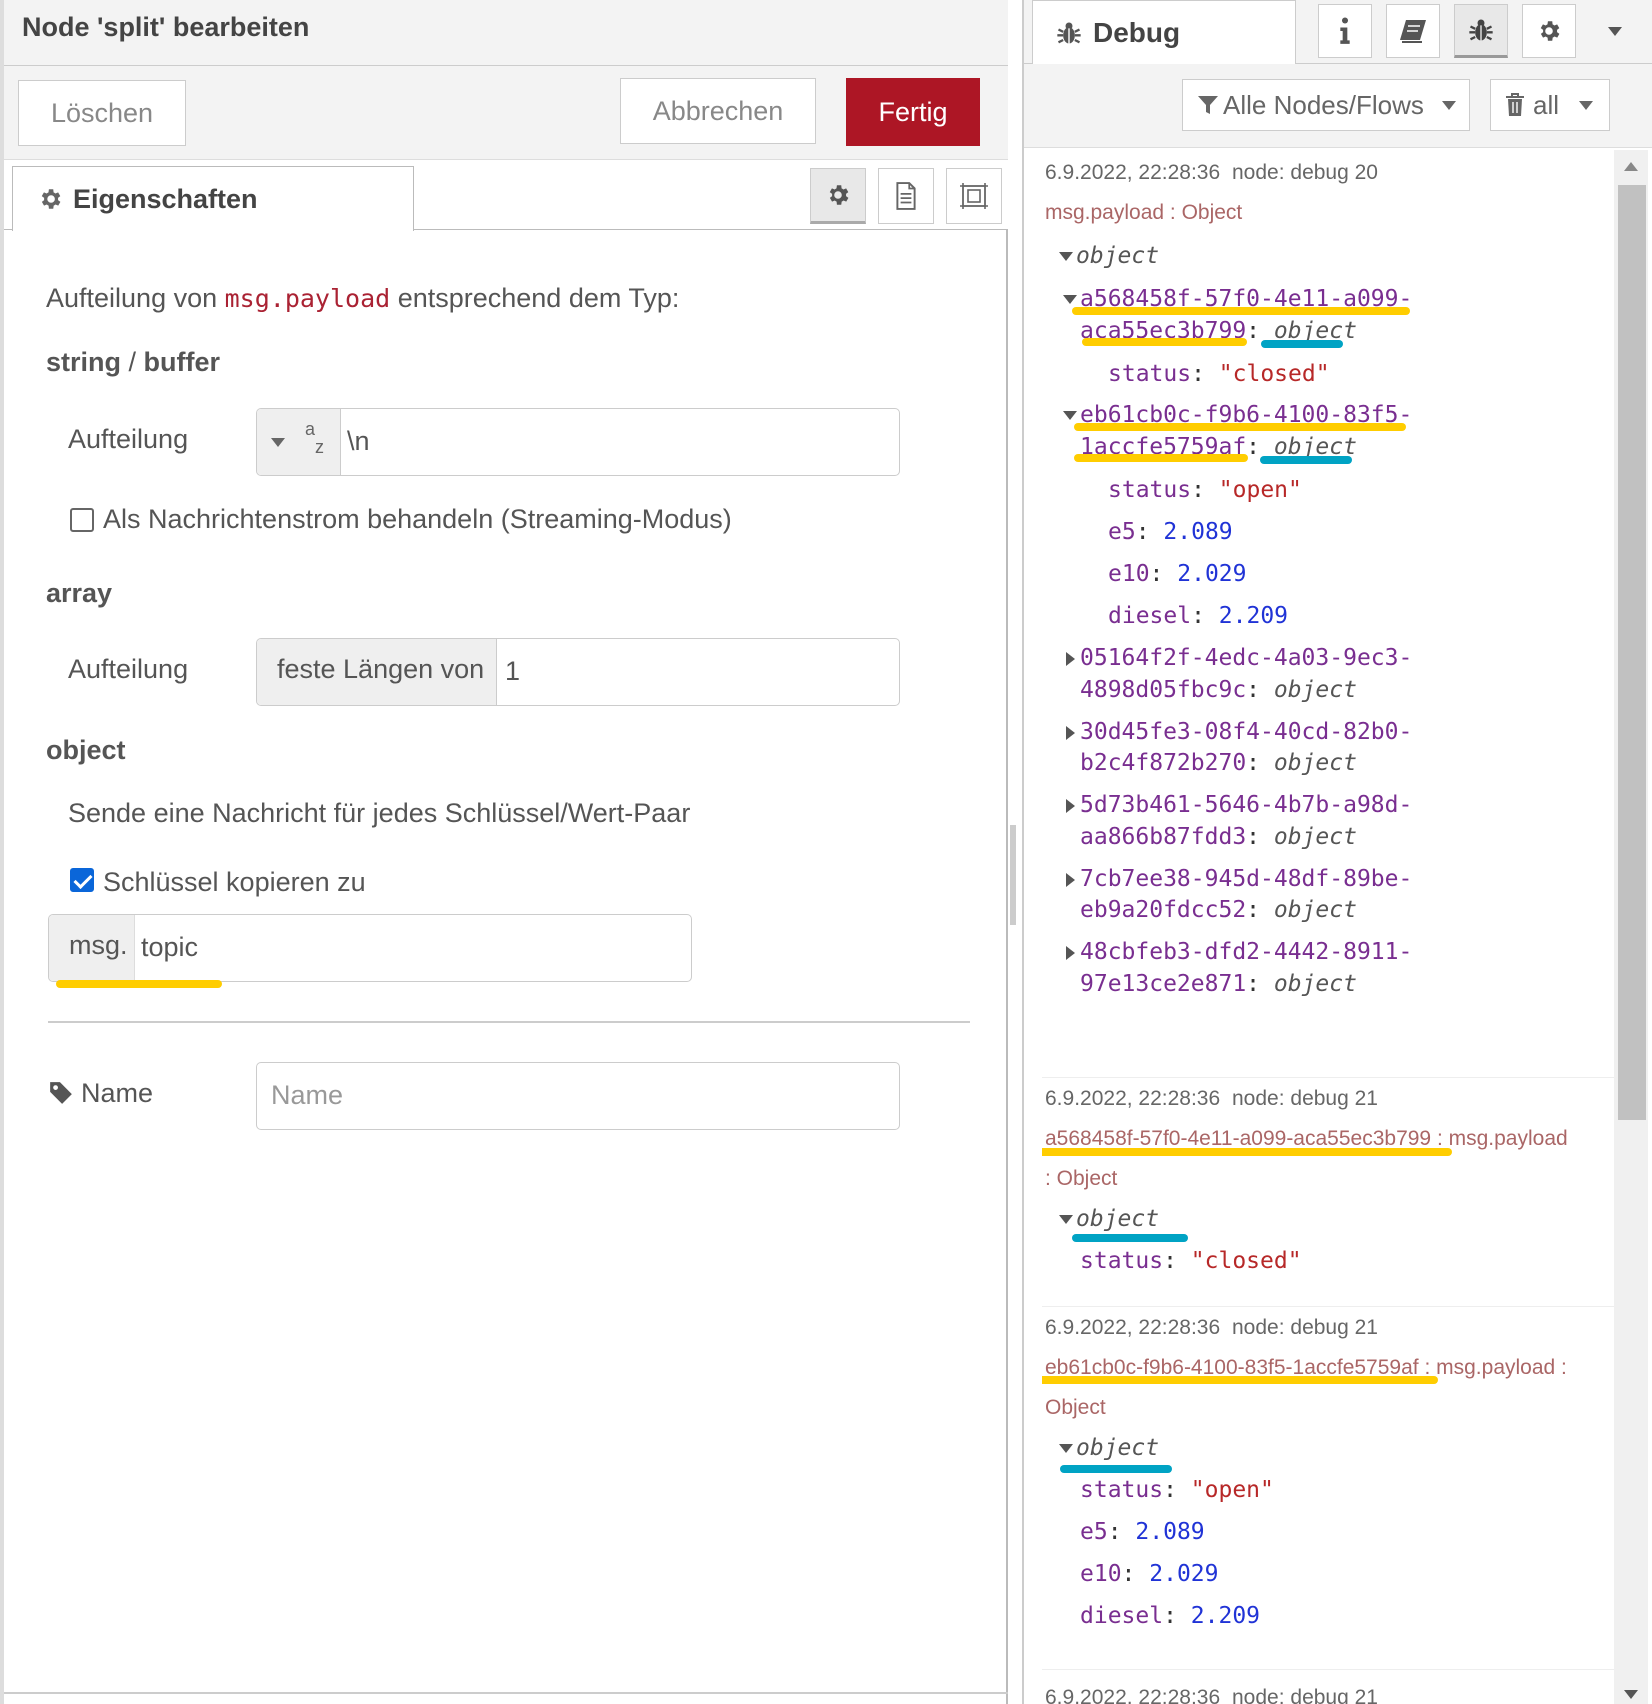  I want to click on prop-key: diesel, so click(1150, 616).